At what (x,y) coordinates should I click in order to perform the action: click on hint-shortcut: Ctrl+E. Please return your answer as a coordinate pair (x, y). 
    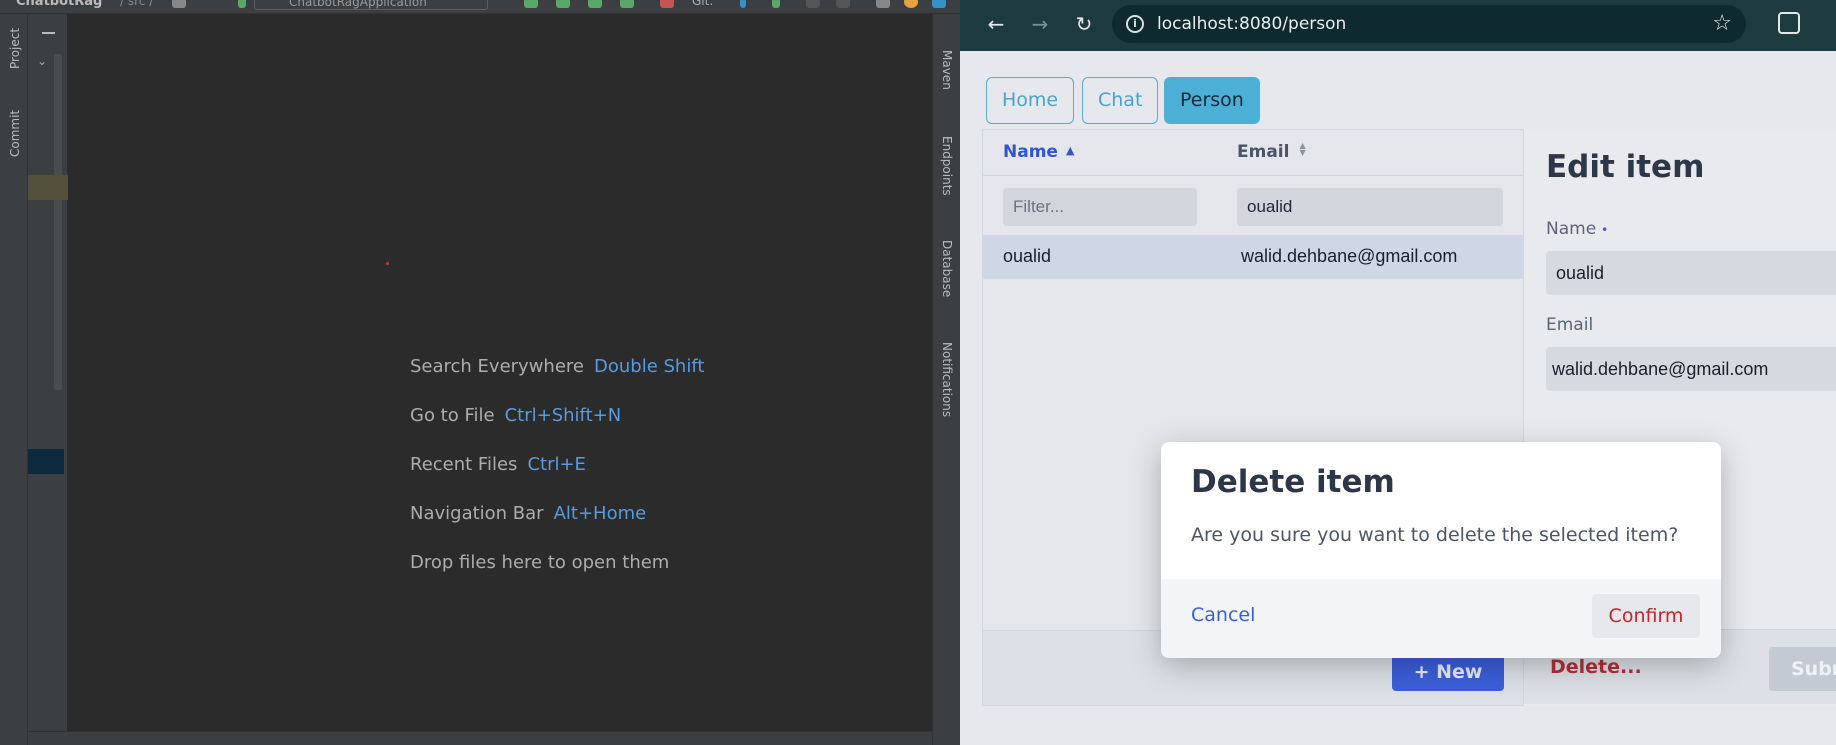
    Looking at the image, I should click on (556, 464).